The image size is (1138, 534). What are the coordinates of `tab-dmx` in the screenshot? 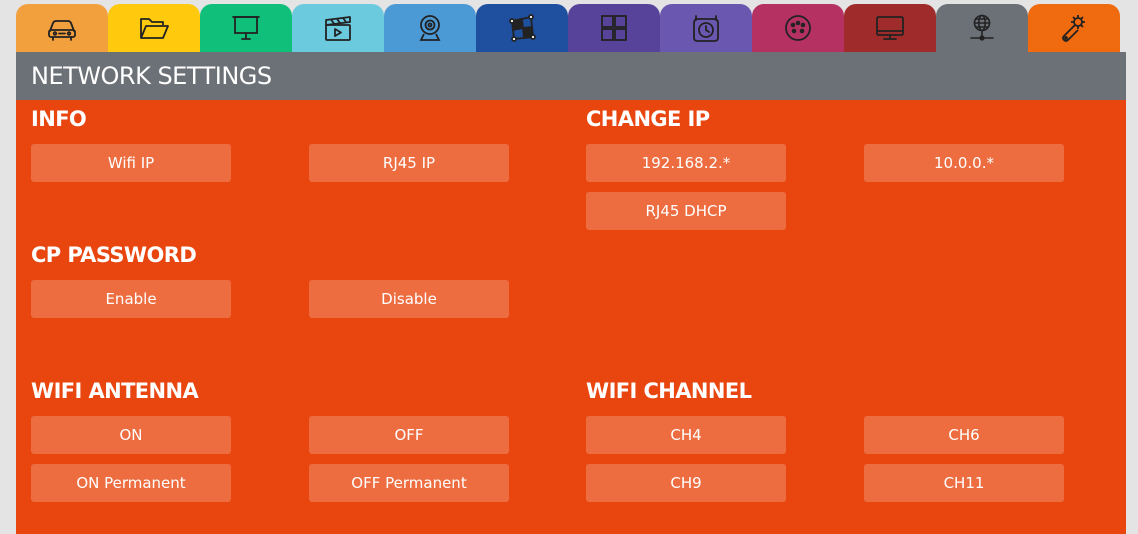 It's located at (798, 28).